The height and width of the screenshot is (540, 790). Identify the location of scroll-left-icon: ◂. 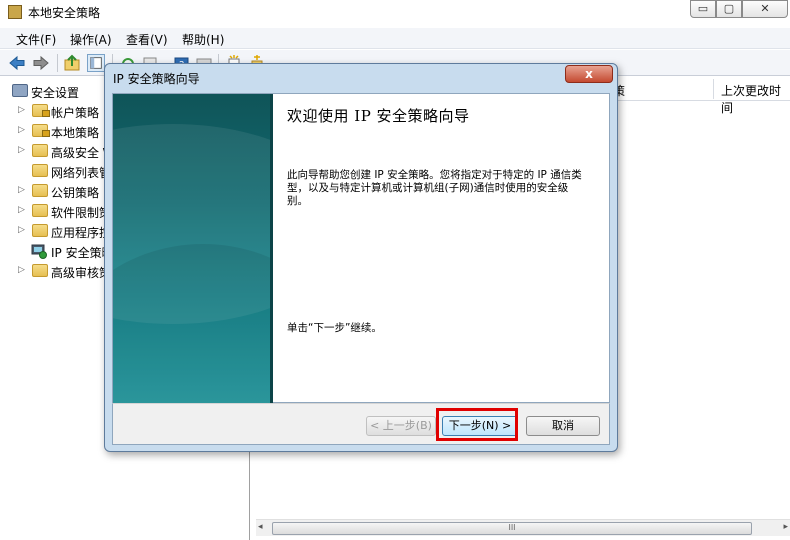
(260, 527).